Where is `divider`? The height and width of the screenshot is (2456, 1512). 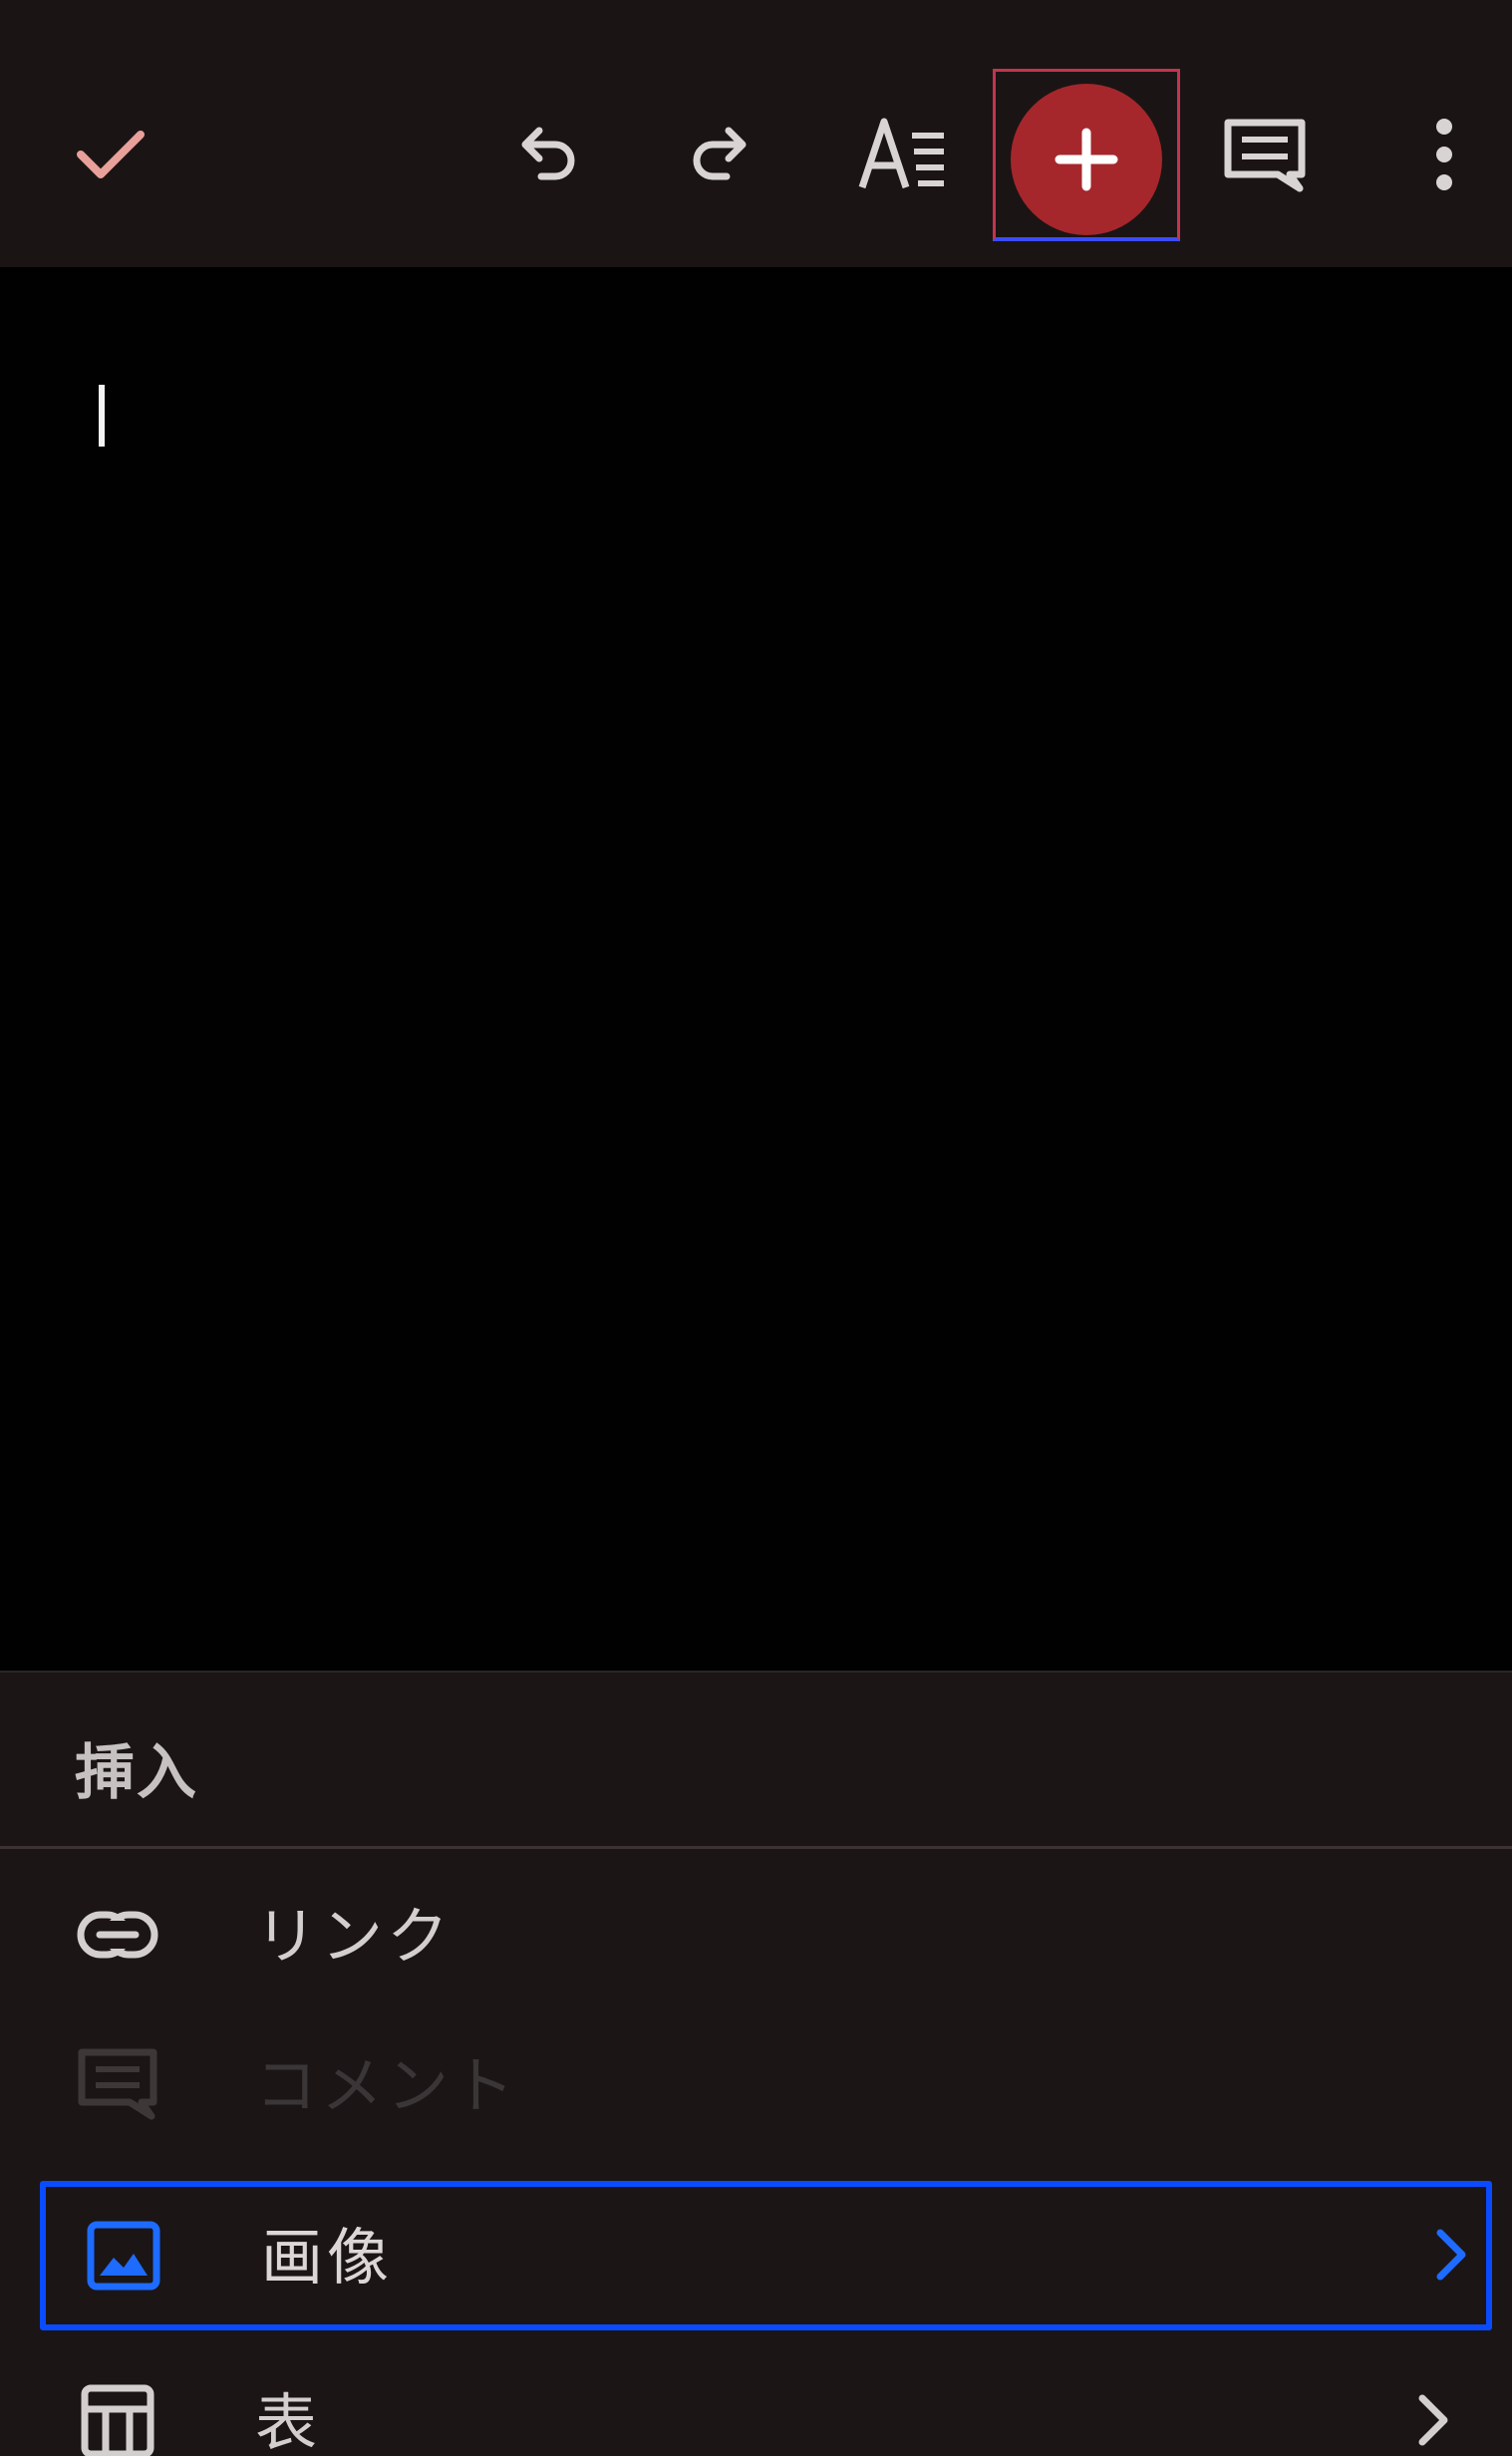 divider is located at coordinates (756, 1847).